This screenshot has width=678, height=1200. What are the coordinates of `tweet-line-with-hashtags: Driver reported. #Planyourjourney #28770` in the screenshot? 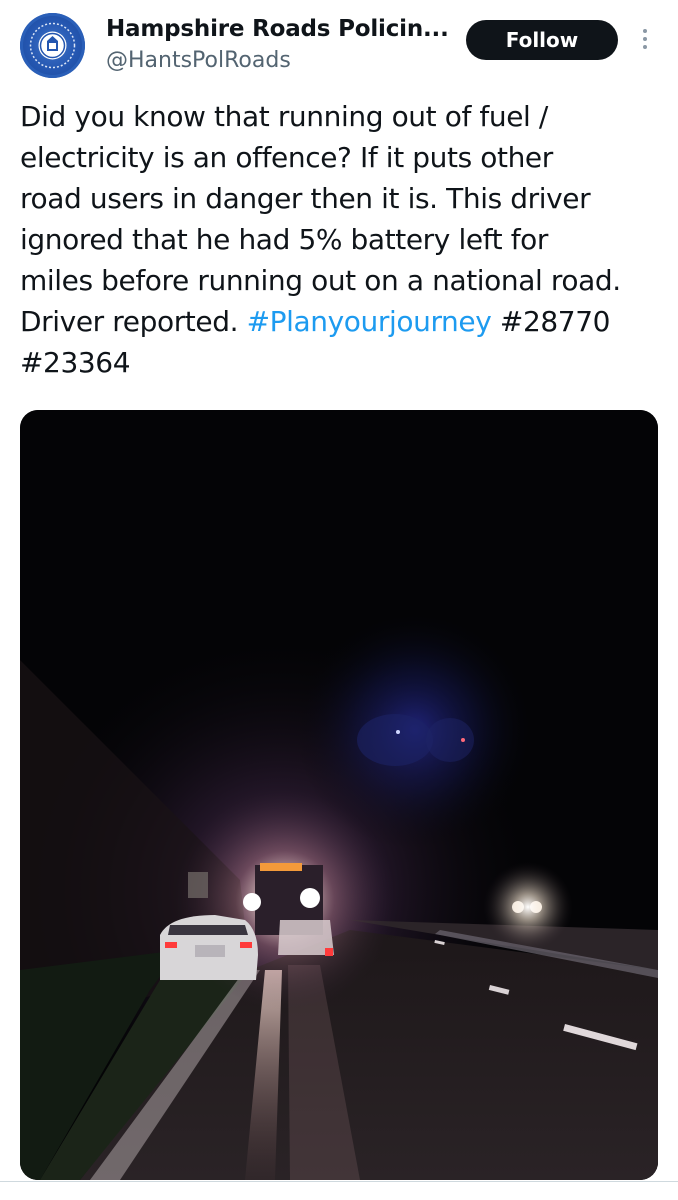 It's located at (340, 321).